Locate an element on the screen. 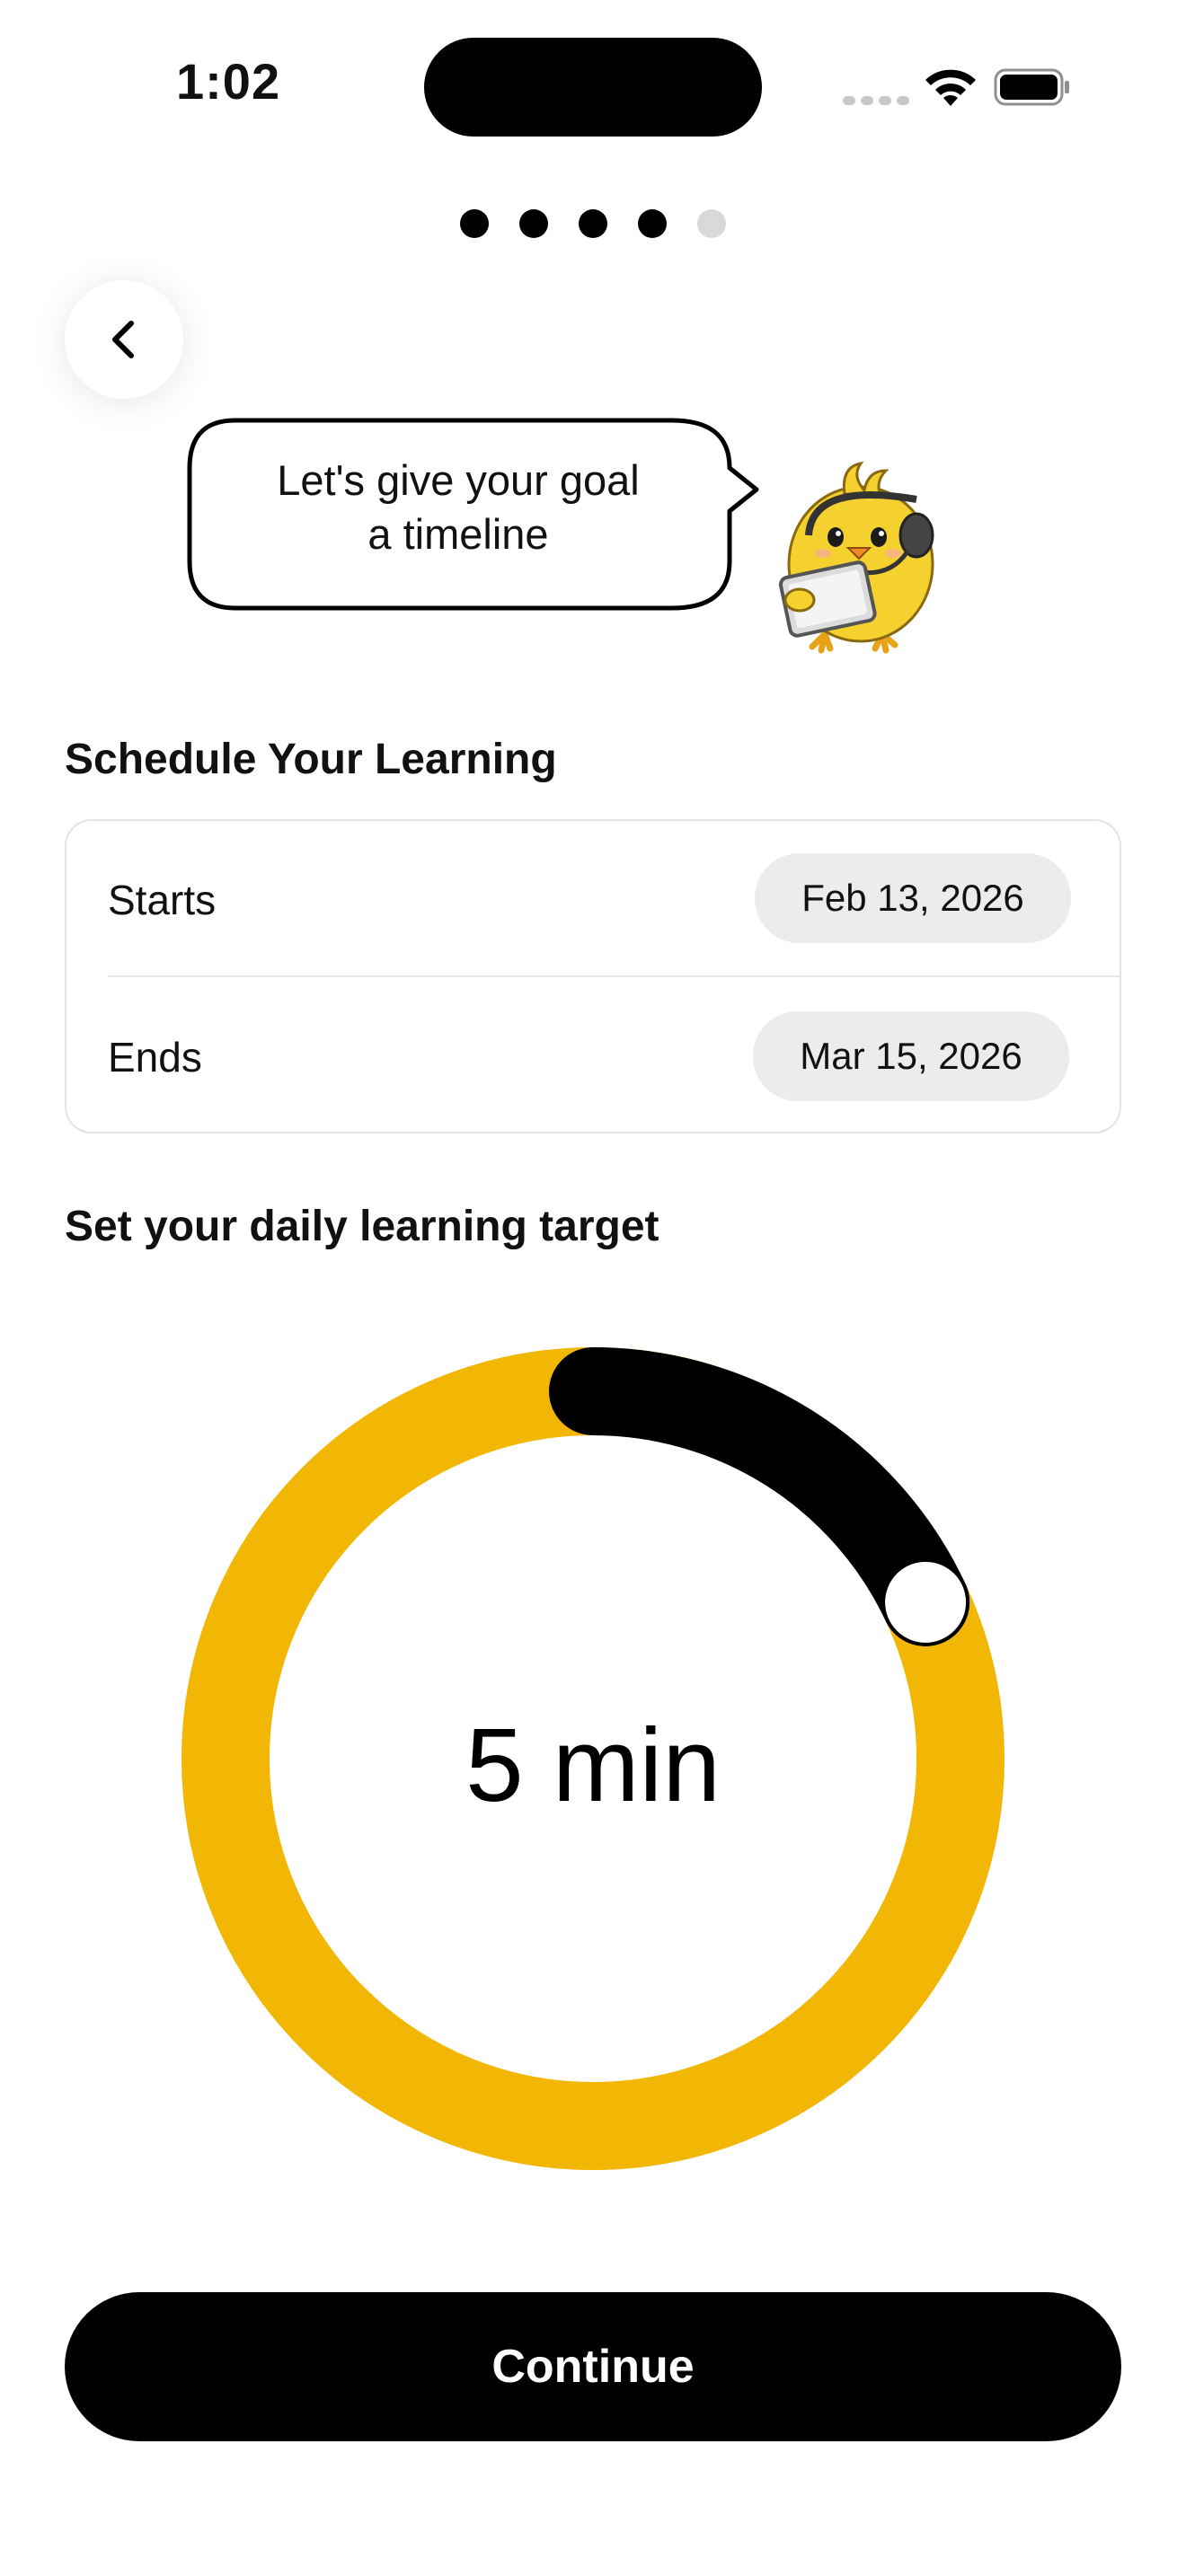 This screenshot has height=2576, width=1186. daily-target-value: 5 min is located at coordinates (593, 1765).